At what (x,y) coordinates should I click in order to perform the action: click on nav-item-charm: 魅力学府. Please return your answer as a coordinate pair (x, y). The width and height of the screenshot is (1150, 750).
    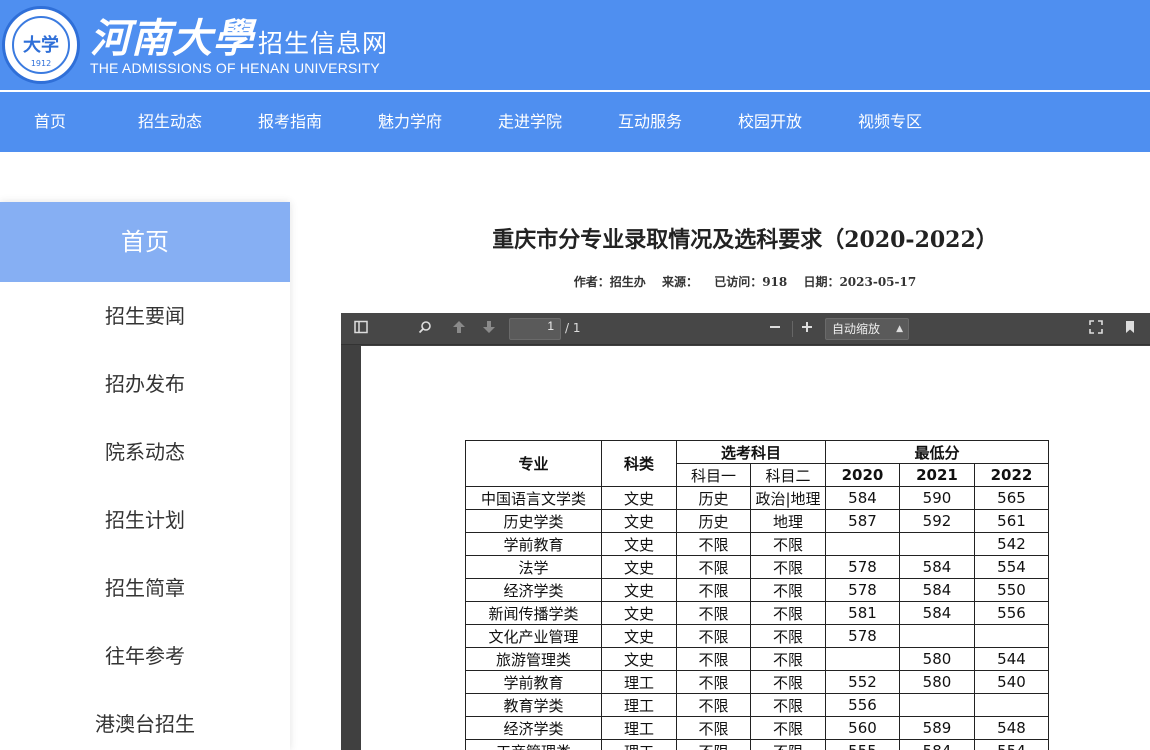
    Looking at the image, I should click on (410, 122).